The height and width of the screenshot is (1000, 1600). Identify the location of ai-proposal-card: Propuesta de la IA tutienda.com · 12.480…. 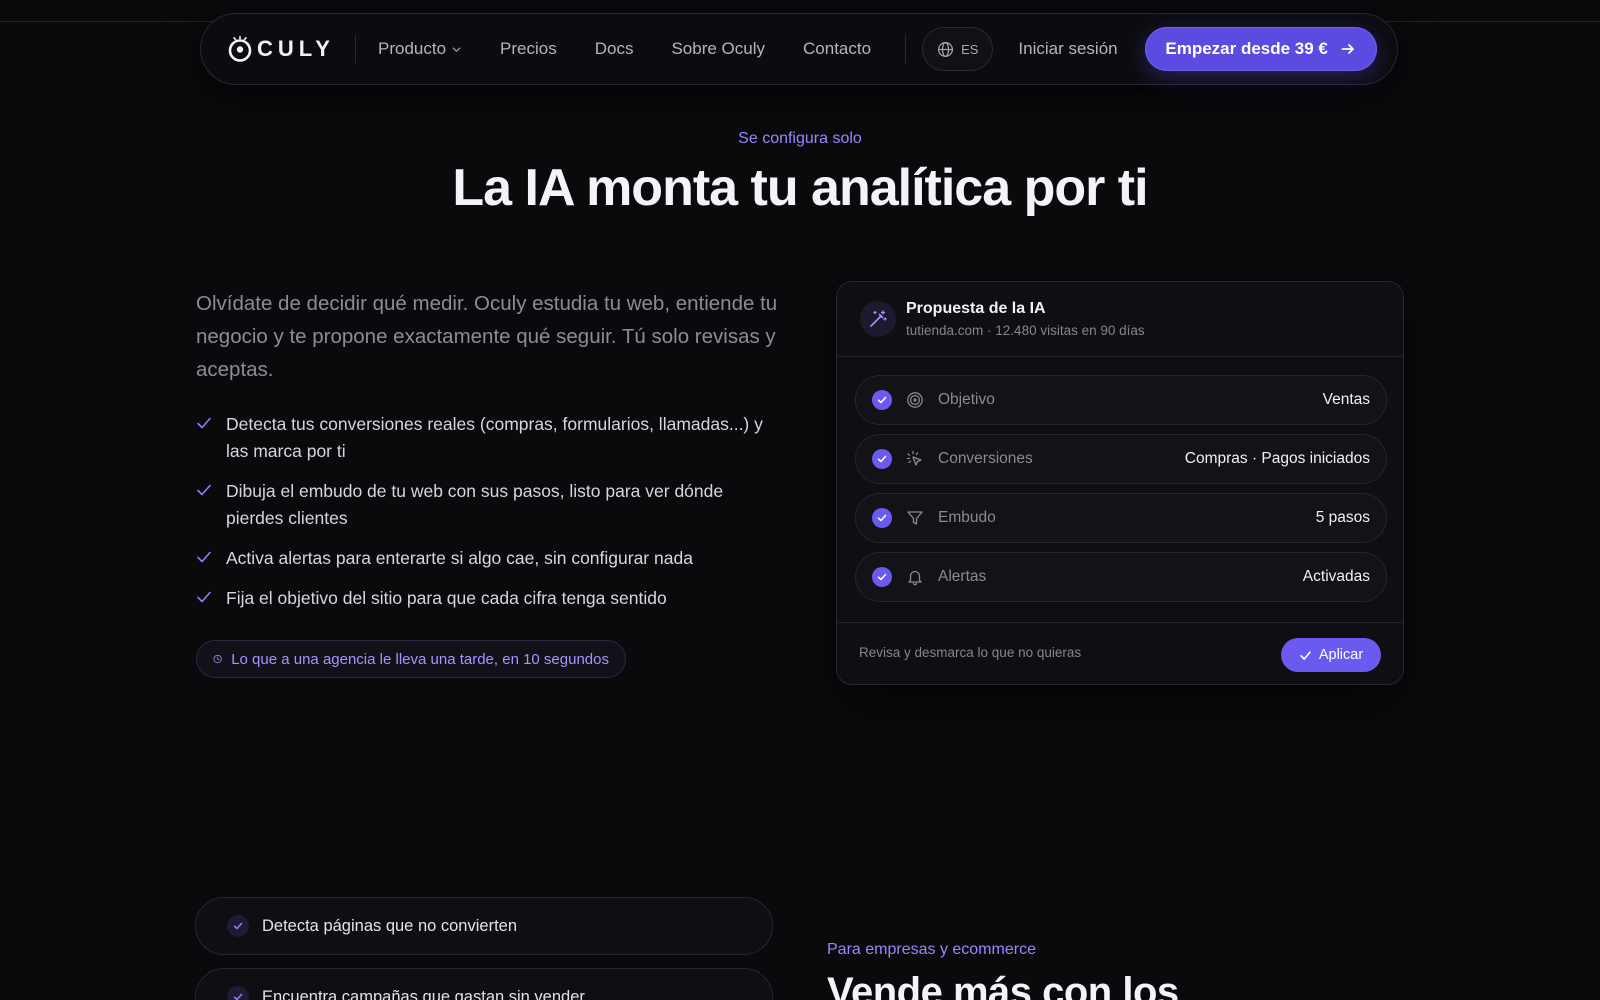
(1120, 483).